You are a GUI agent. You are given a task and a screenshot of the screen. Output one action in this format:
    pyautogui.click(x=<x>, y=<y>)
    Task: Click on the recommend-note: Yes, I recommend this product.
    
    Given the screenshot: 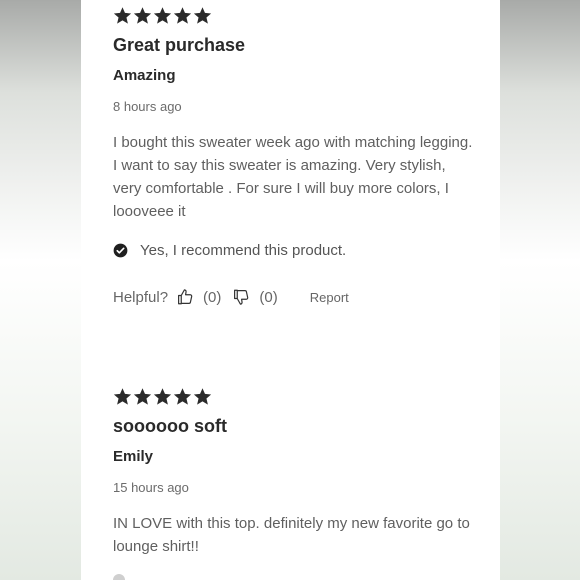 What is the action you would take?
    pyautogui.click(x=229, y=250)
    